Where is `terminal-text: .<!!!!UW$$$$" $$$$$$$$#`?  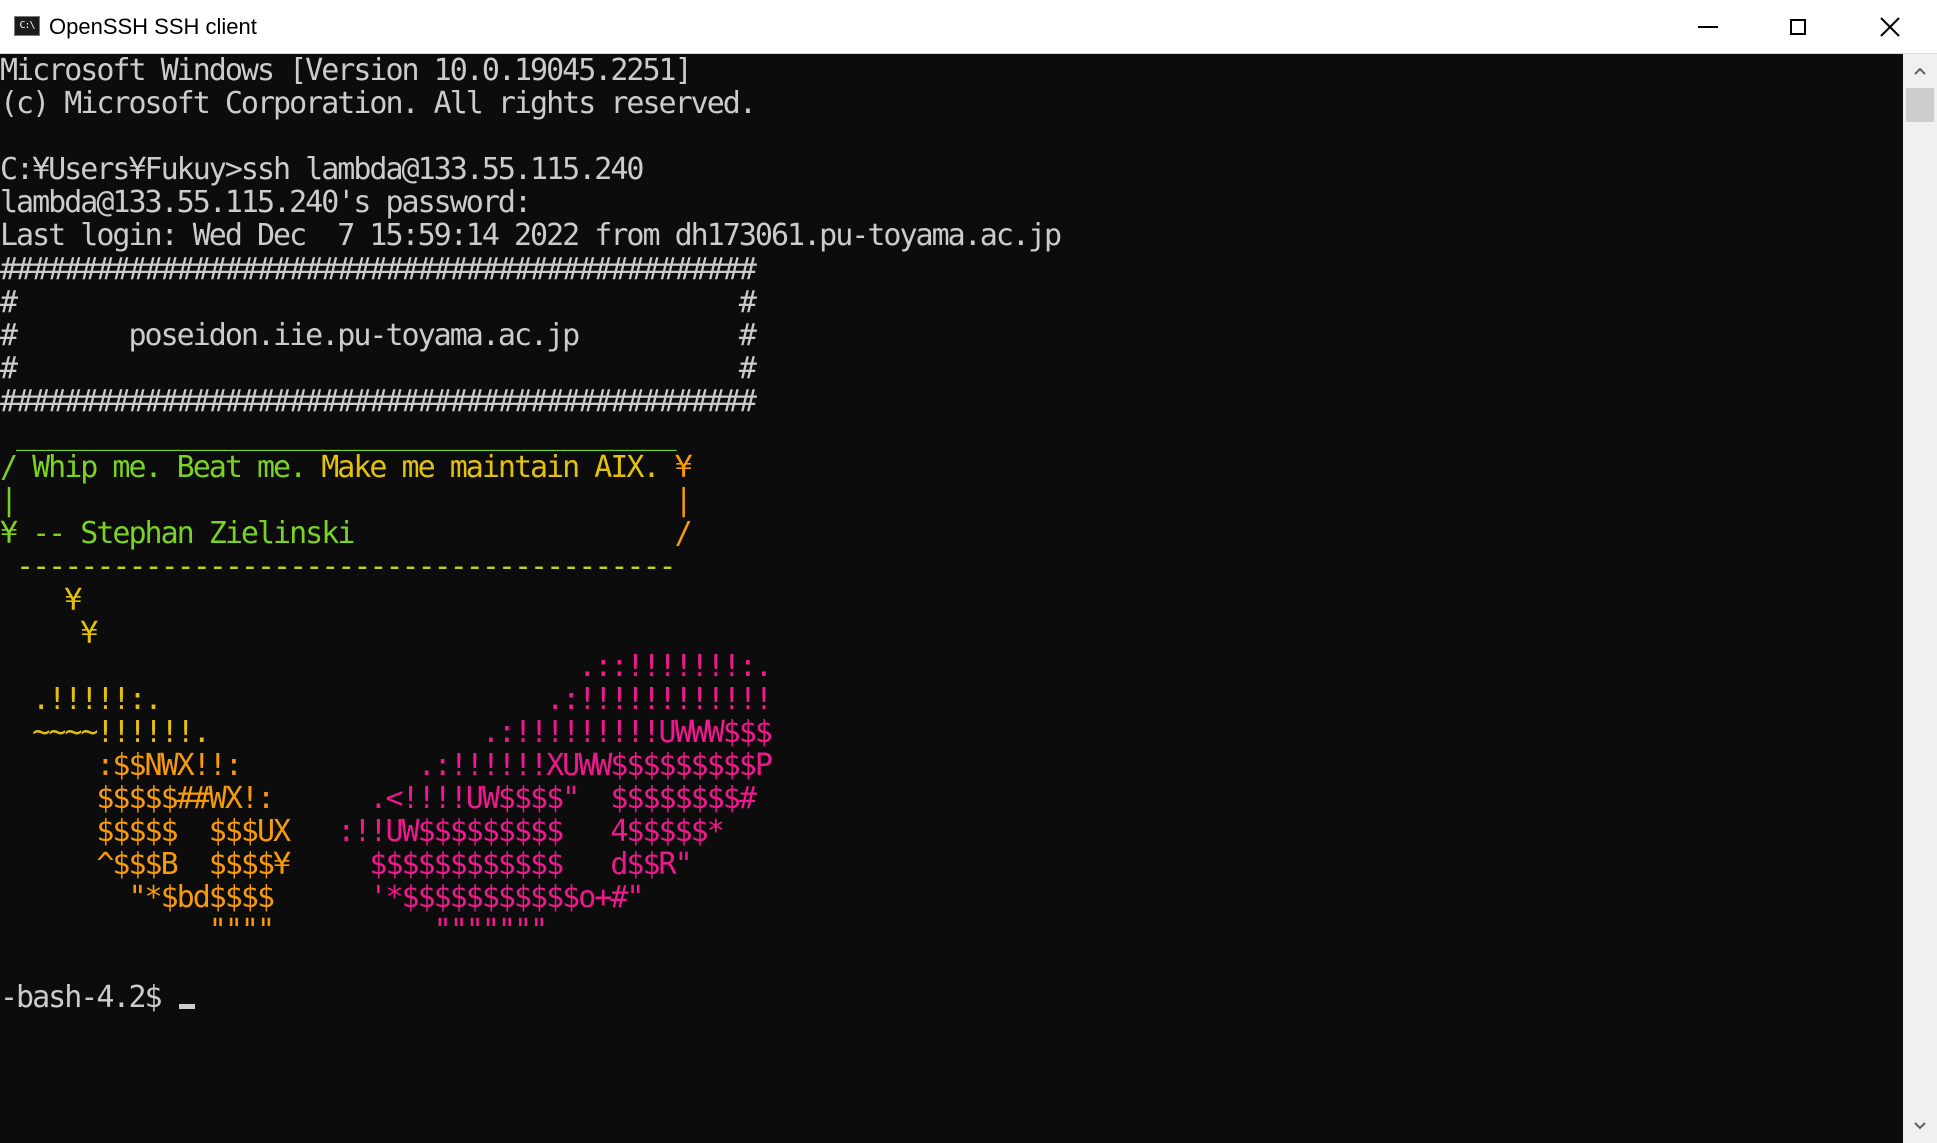
terminal-text: .<!!!!UW$$$$" $$$$$$$$# is located at coordinates (562, 799).